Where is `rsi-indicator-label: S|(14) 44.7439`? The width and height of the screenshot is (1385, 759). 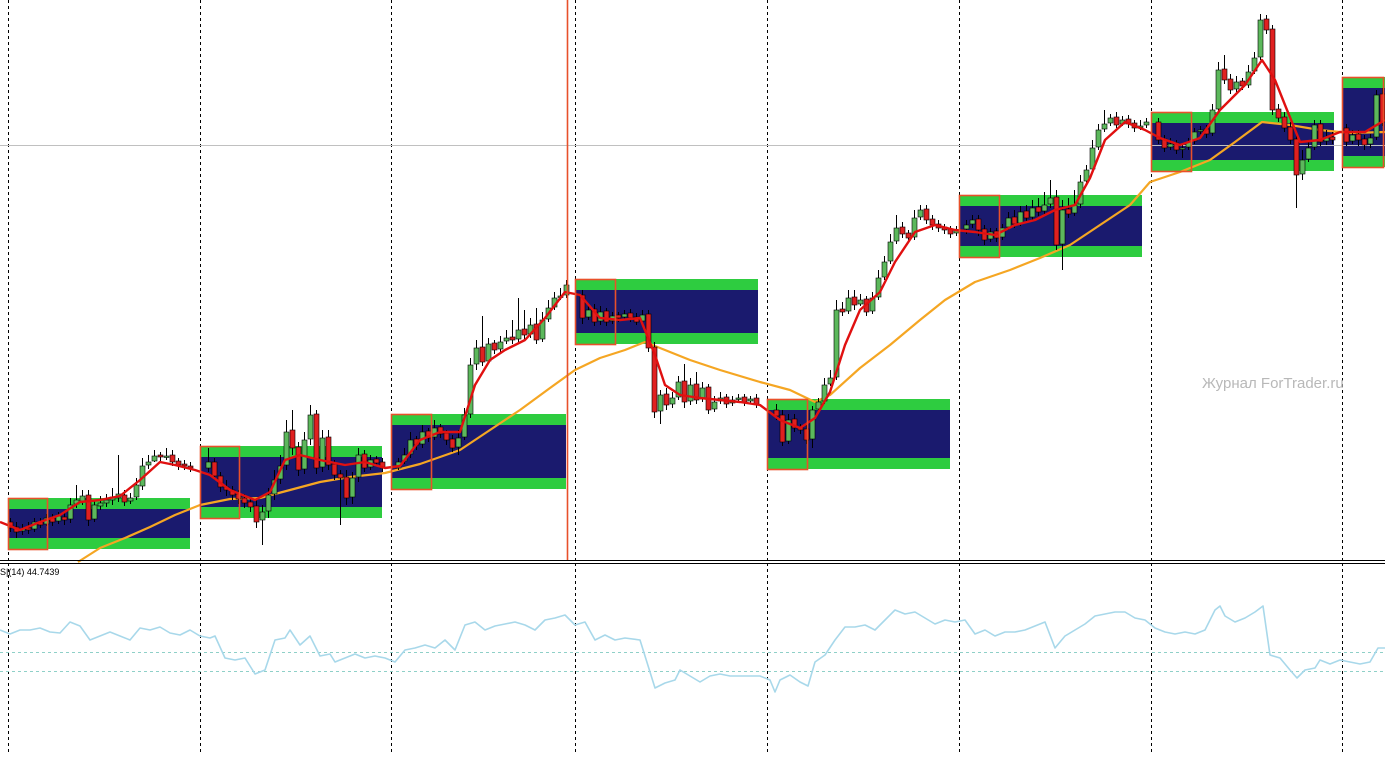 rsi-indicator-label: S|(14) 44.7439 is located at coordinates (29, 572).